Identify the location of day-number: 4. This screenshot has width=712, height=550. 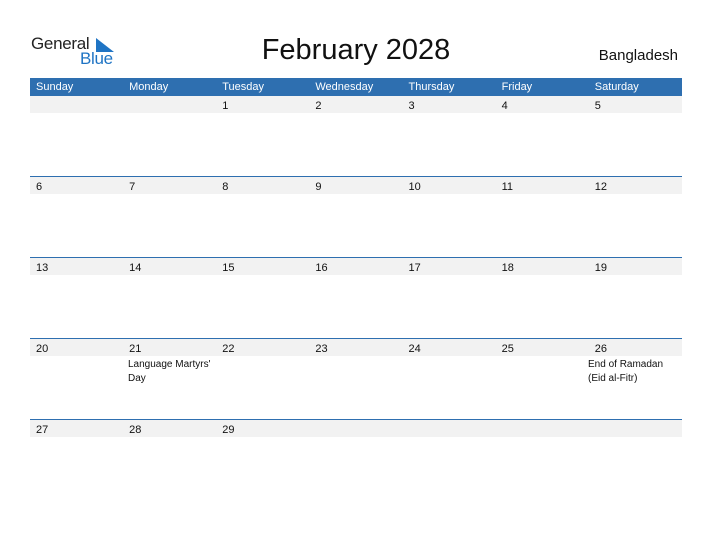
(504, 106).